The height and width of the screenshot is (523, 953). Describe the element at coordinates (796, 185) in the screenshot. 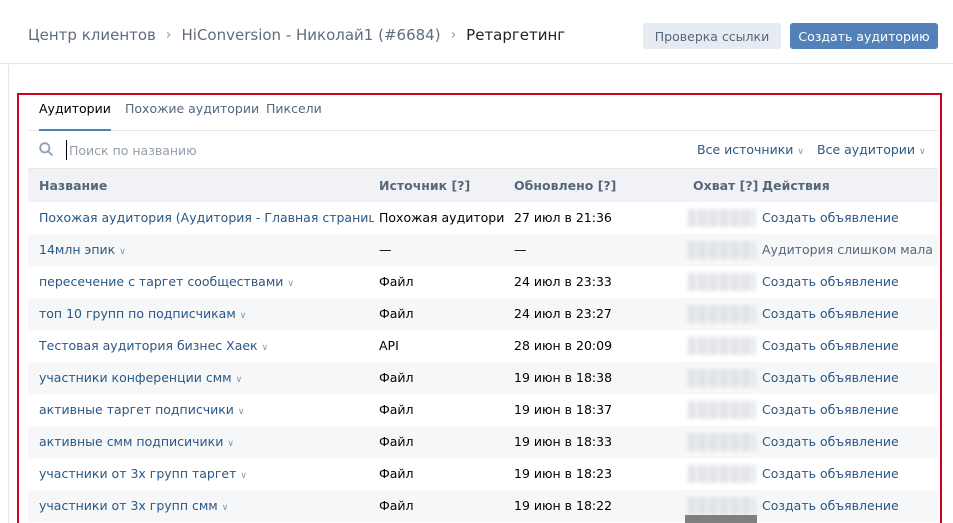

I see `column-actions: Действия` at that location.